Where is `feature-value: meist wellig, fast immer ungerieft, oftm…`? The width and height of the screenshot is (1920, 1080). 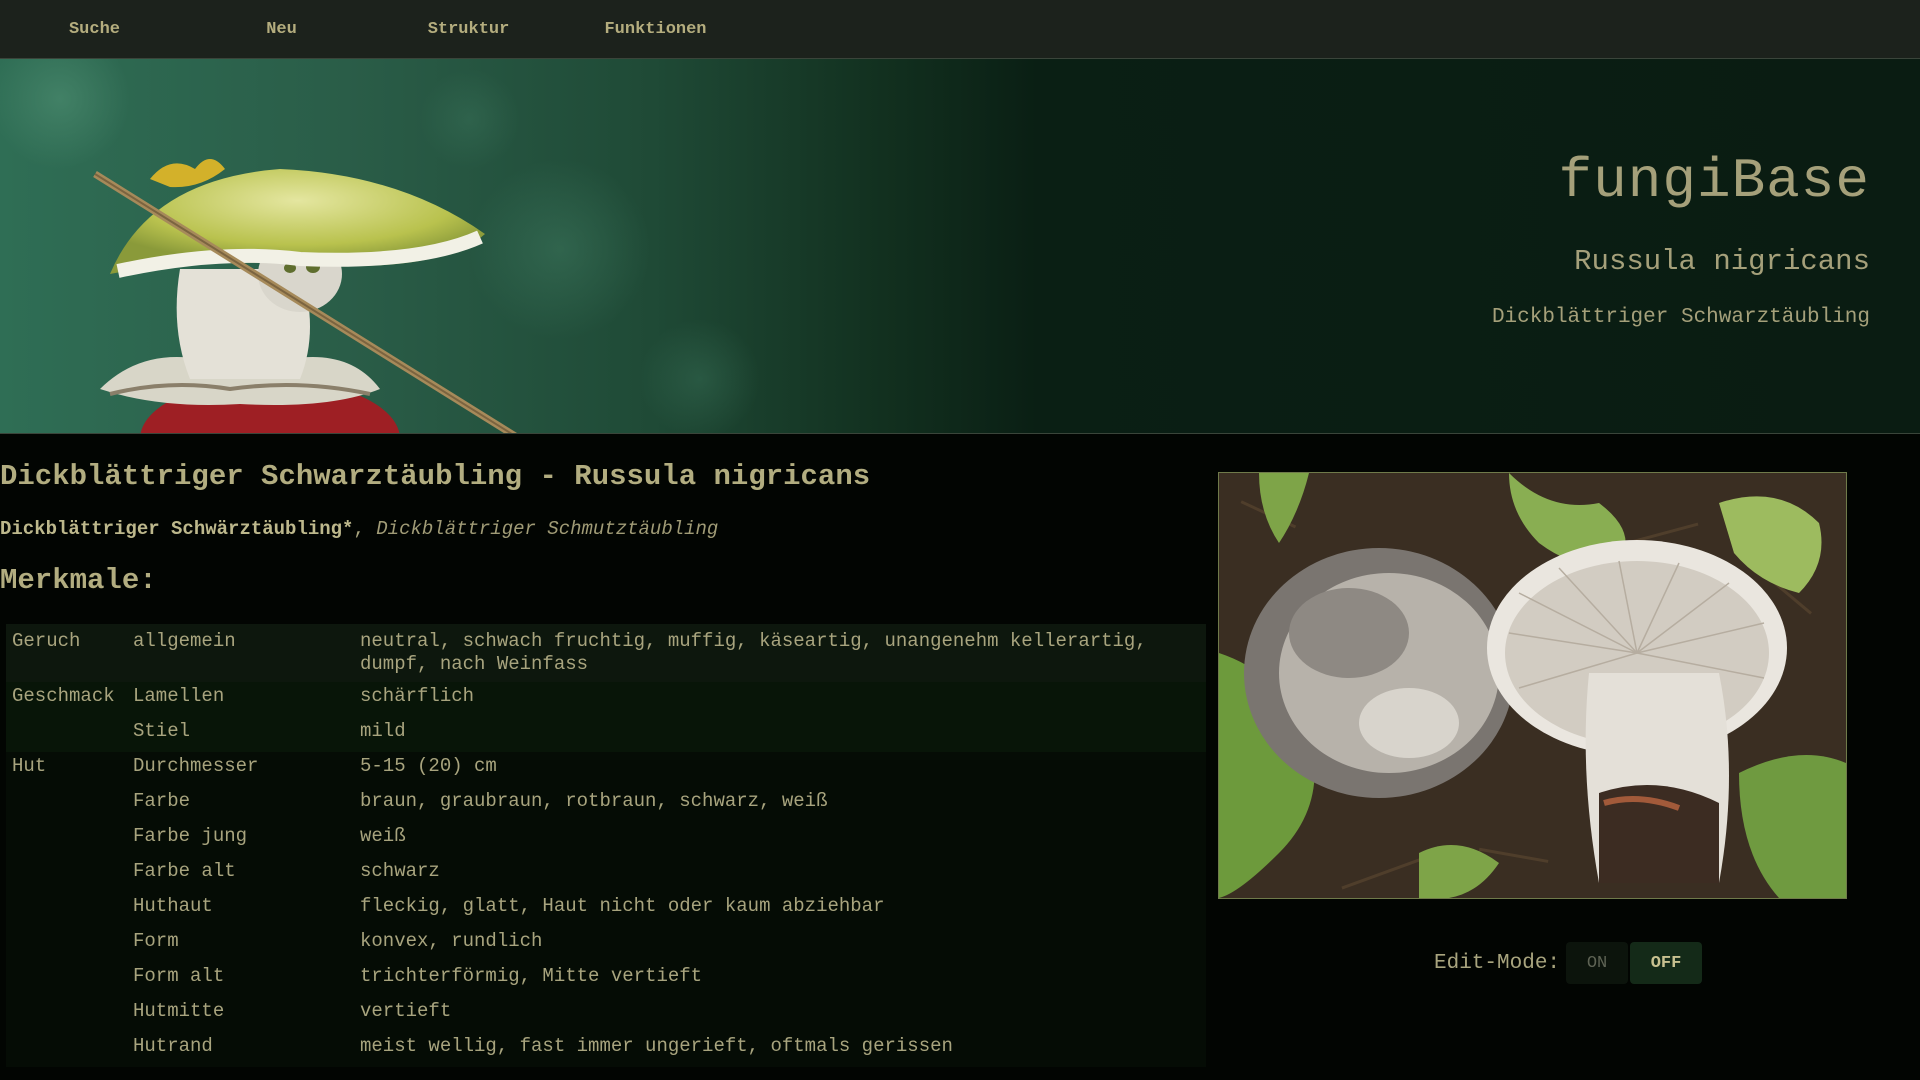 feature-value: meist wellig, fast immer ungerieft, oftm… is located at coordinates (780, 1049).